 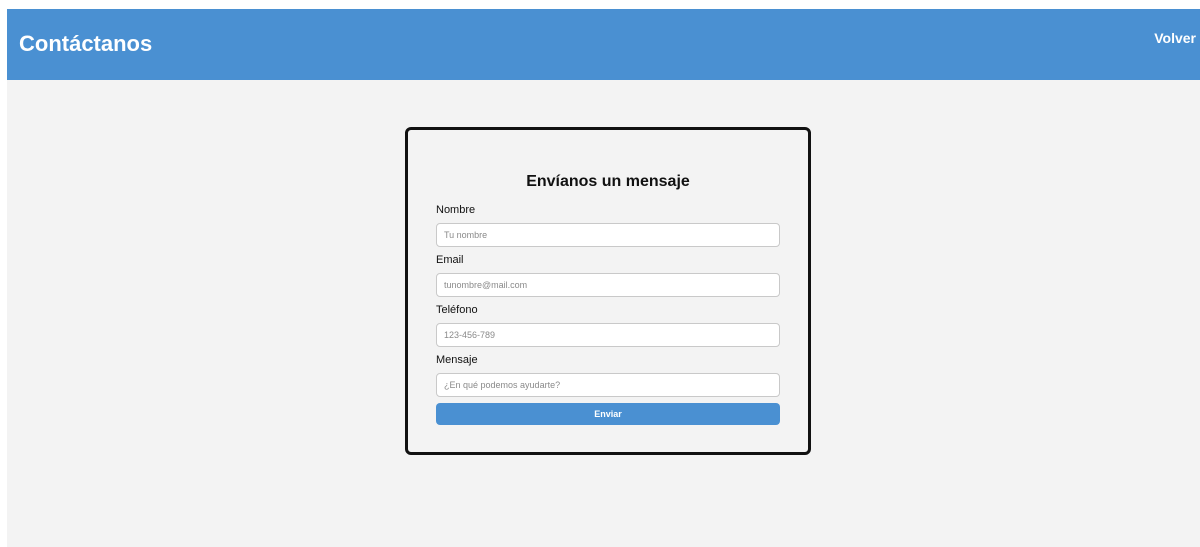 I want to click on email-label: Email, so click(x=450, y=260).